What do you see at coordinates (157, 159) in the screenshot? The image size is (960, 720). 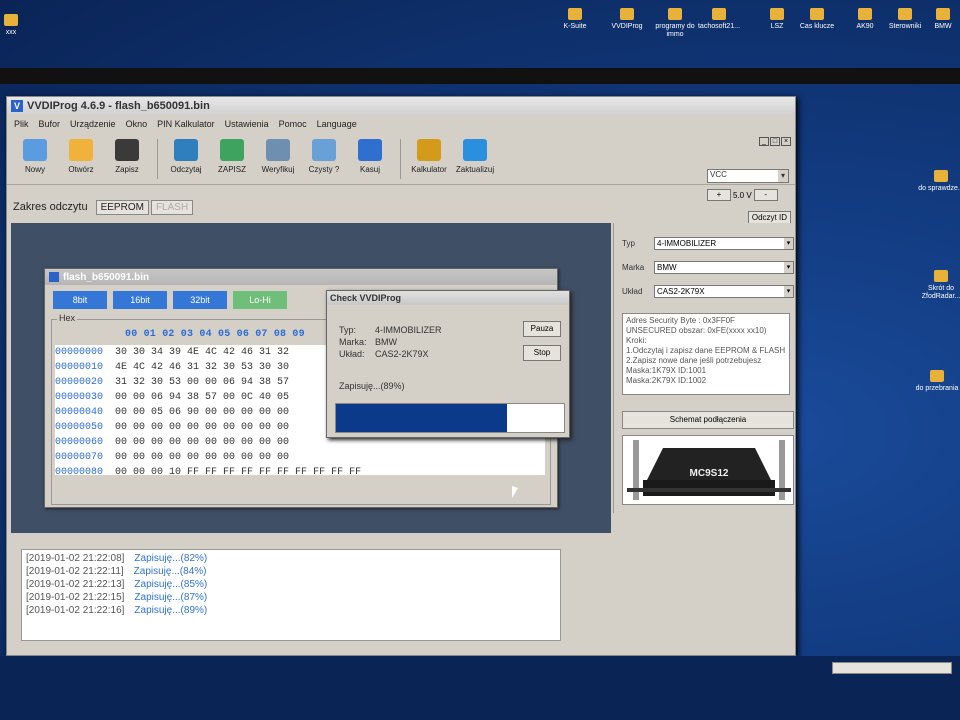 I see `toolbar-separator` at bounding box center [157, 159].